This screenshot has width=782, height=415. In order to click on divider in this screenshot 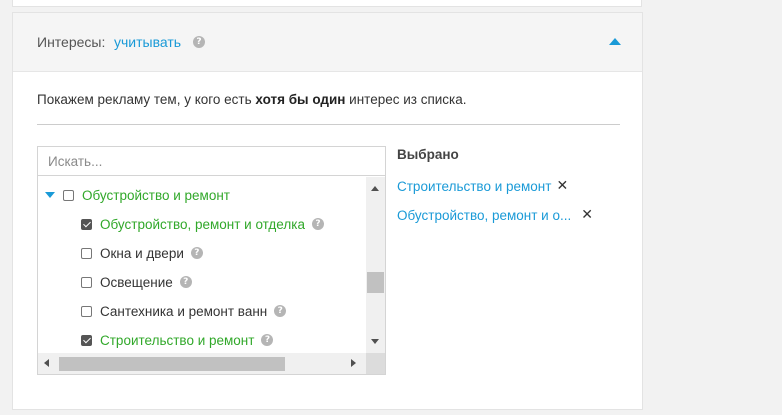, I will do `click(328, 124)`.